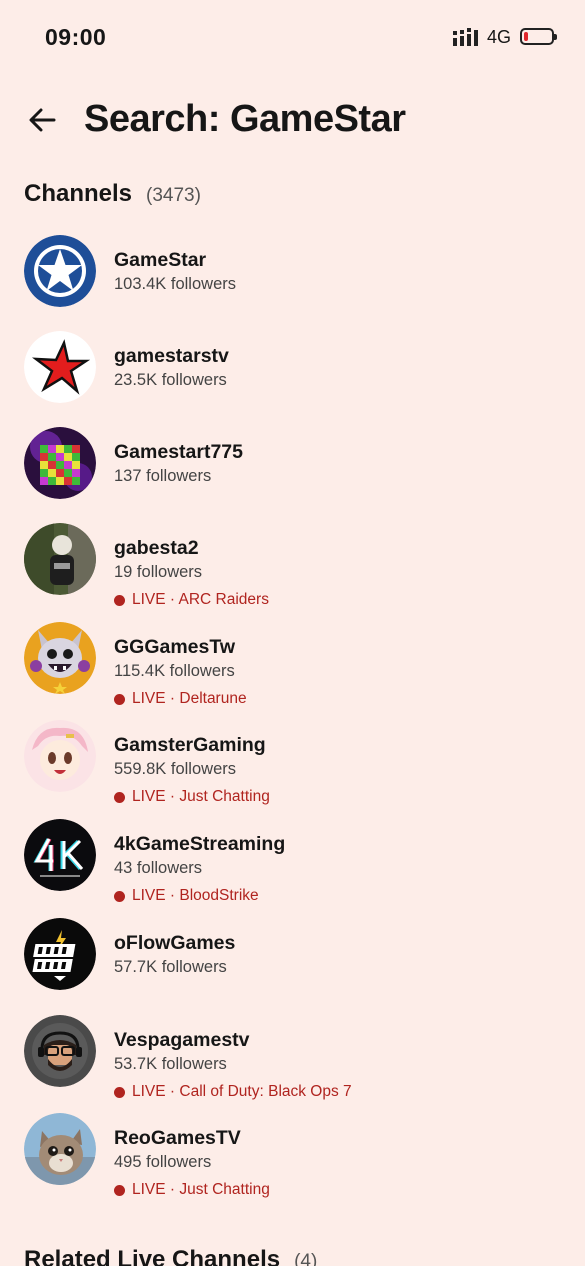  I want to click on channel-followers: 495 followers, so click(163, 1162).